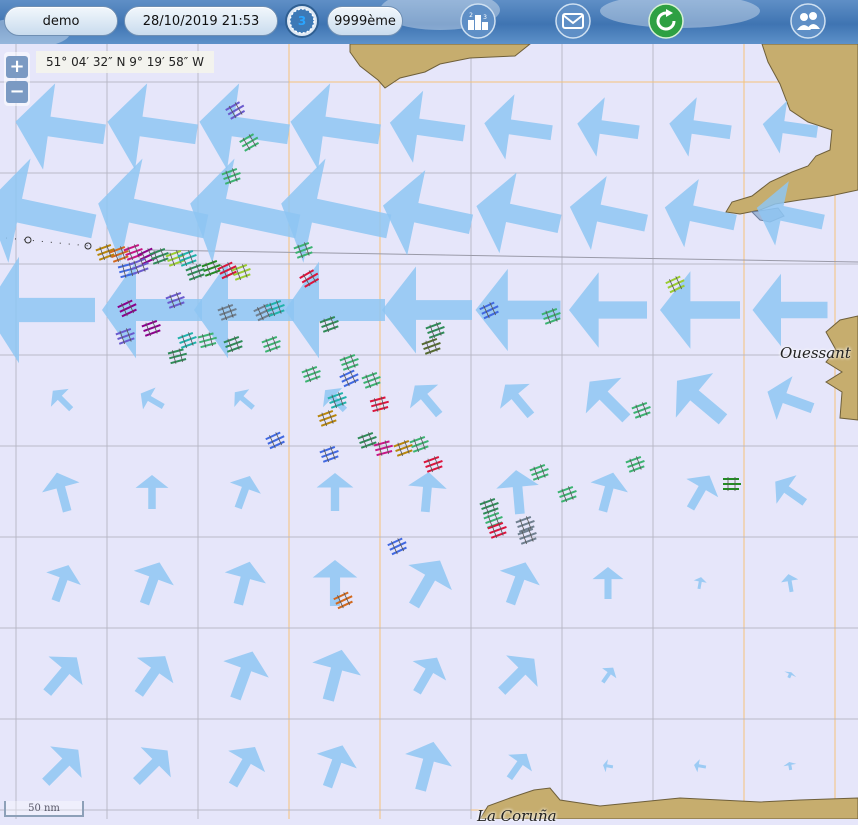 The width and height of the screenshot is (858, 825). I want to click on refresh-icon, so click(666, 21).